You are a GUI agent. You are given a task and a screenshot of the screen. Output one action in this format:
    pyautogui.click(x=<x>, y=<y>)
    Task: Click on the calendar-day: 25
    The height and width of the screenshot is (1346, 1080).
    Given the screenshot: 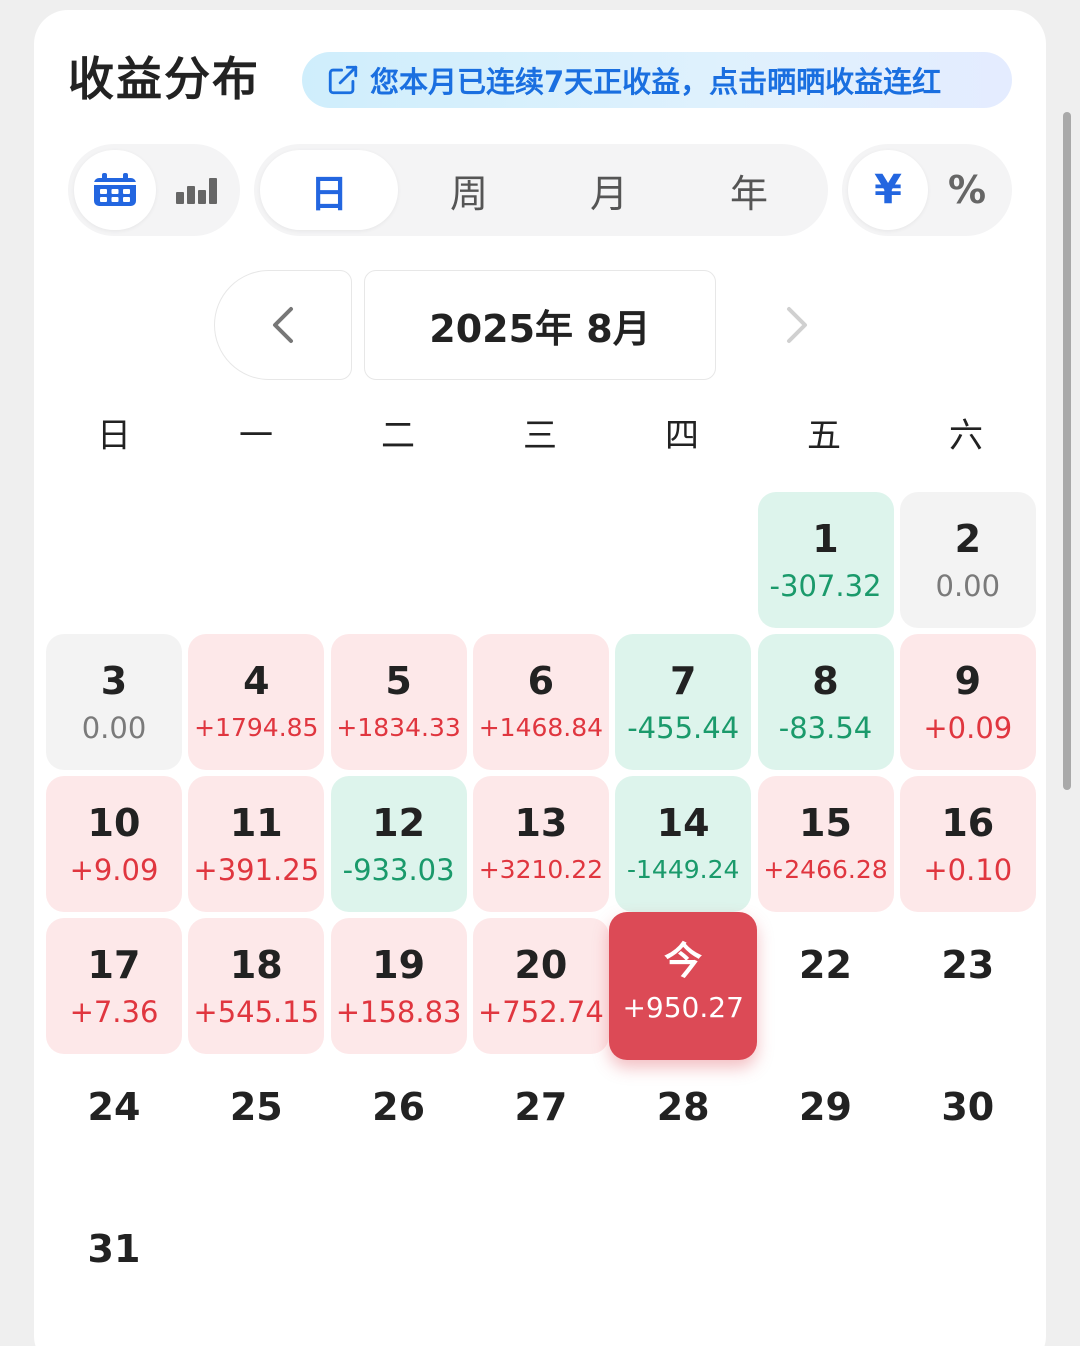 What is the action you would take?
    pyautogui.click(x=256, y=1128)
    